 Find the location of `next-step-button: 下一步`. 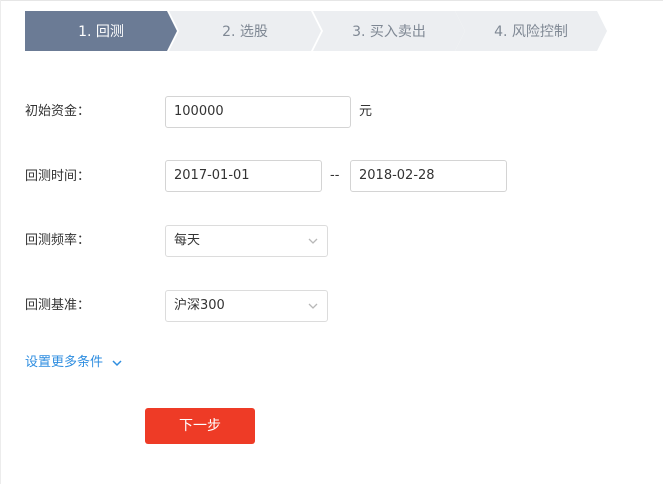

next-step-button: 下一步 is located at coordinates (200, 426).